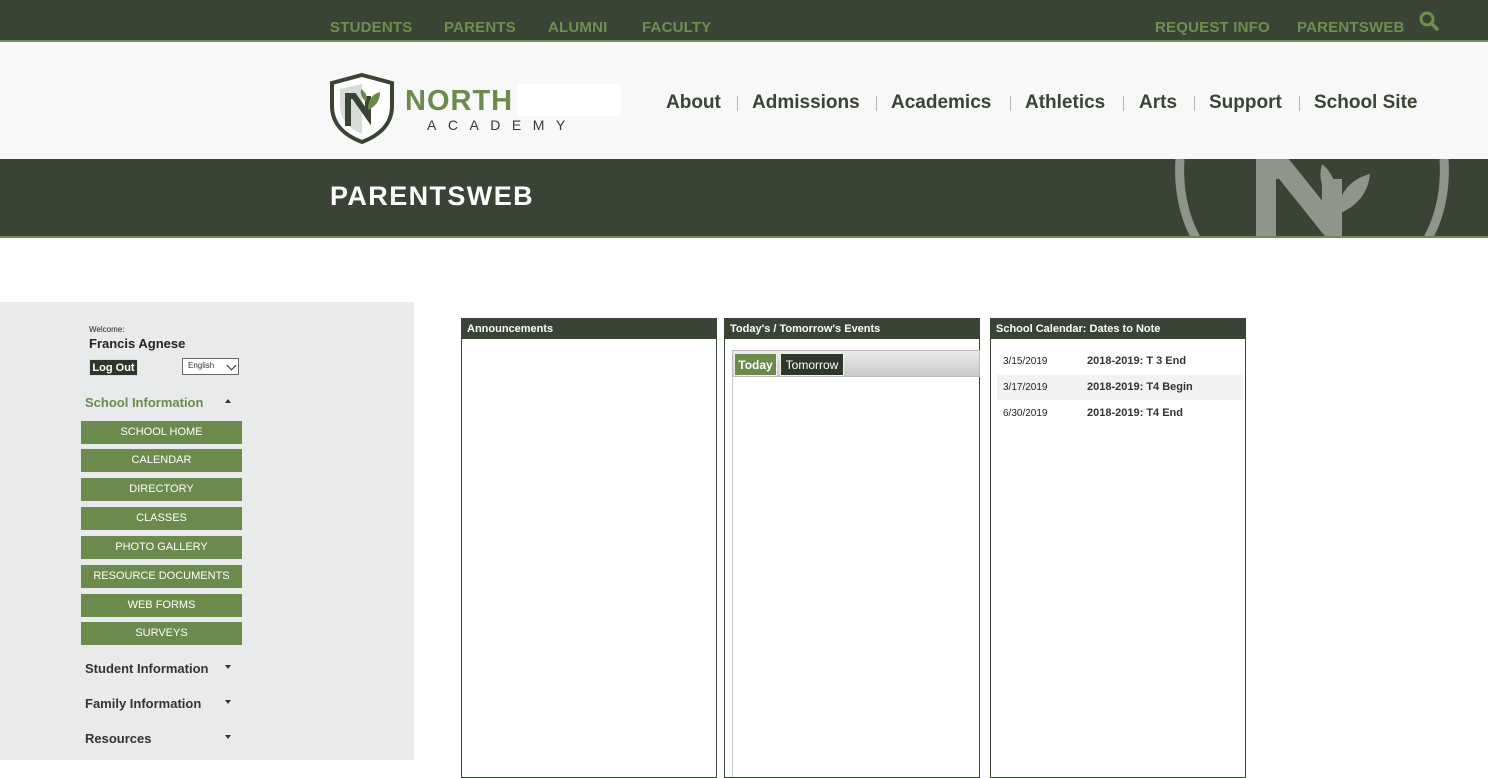 This screenshot has height=778, width=1488. Describe the element at coordinates (1135, 413) in the screenshot. I see `calendar-event: 2018-2019: T4 End` at that location.